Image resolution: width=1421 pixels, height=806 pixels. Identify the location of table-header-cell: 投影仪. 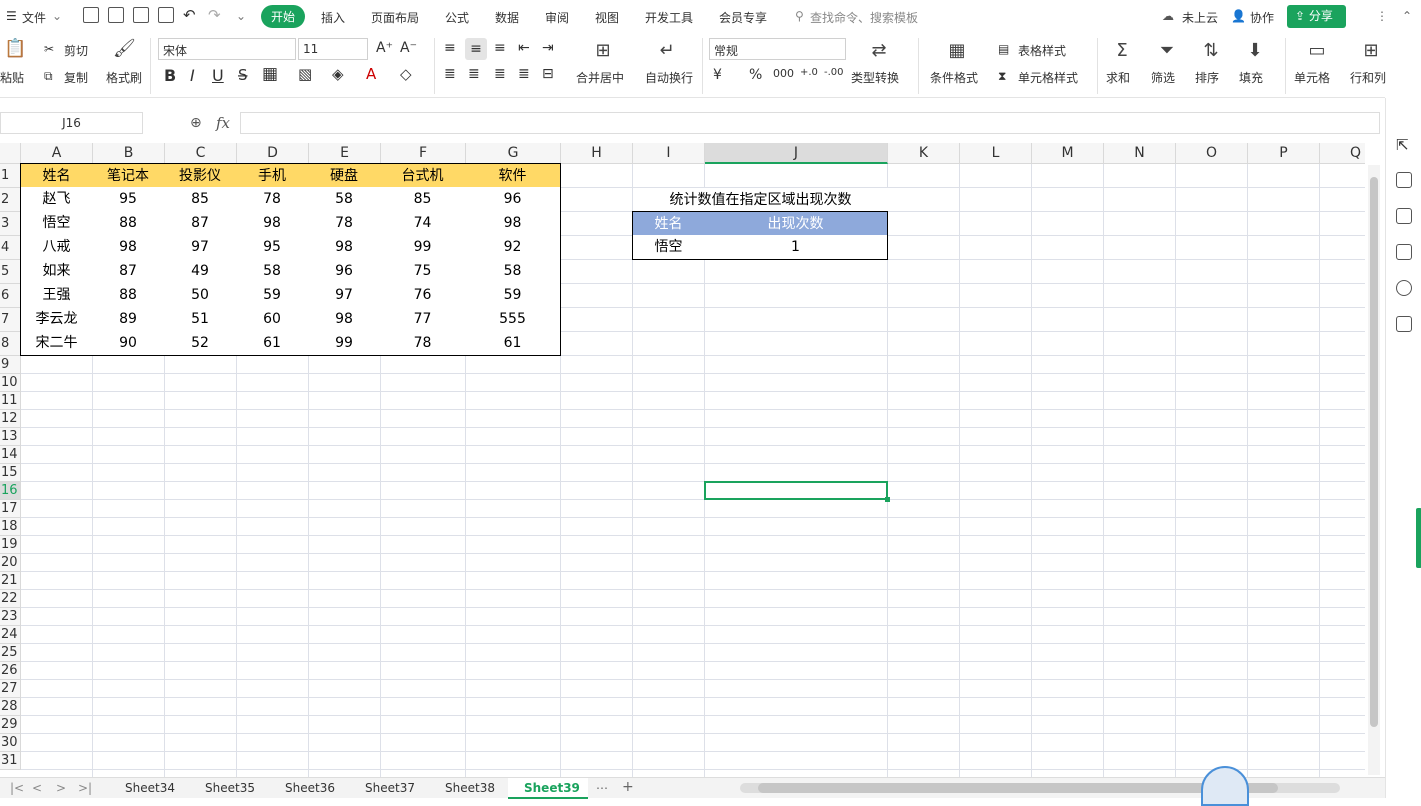
(200, 175).